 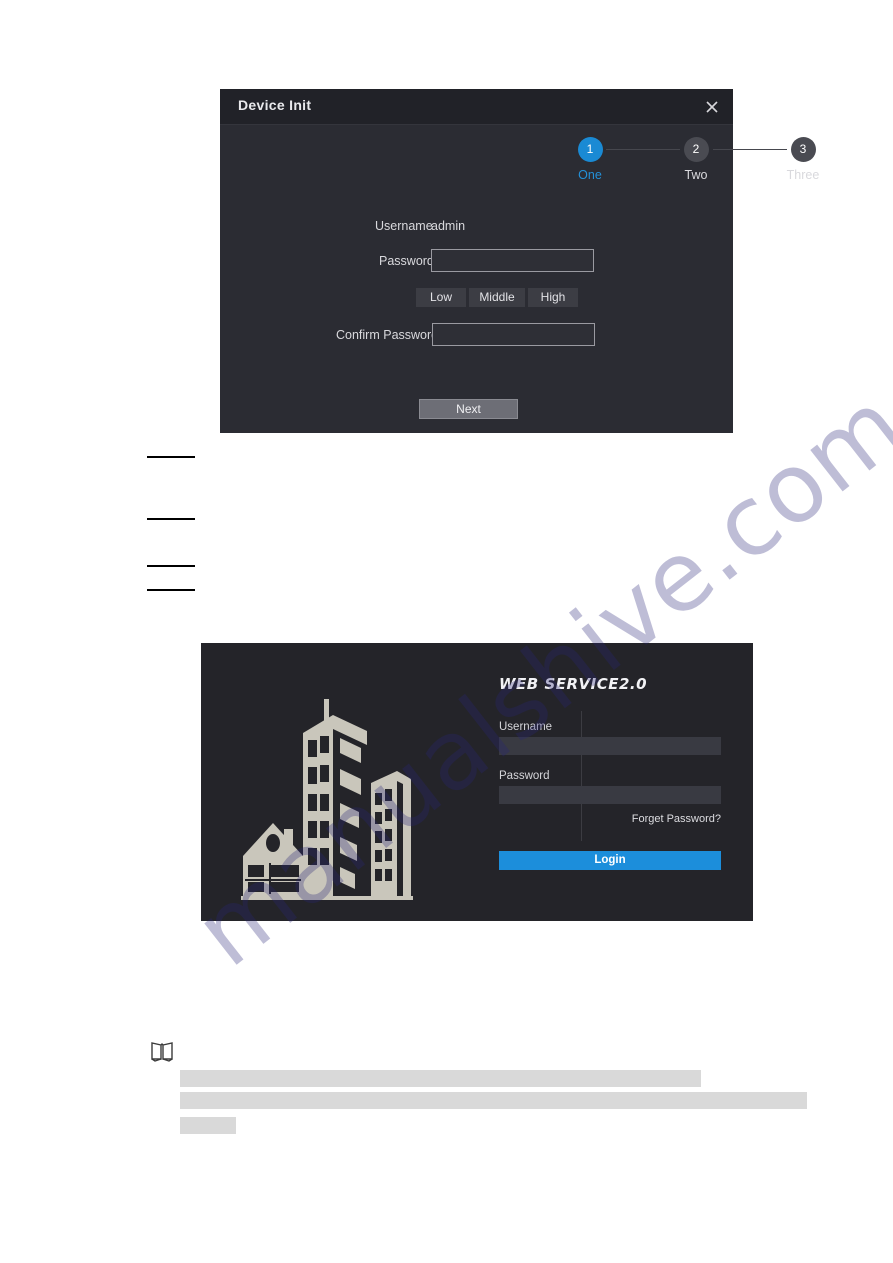 What do you see at coordinates (526, 727) in the screenshot?
I see `login-username-label: Username` at bounding box center [526, 727].